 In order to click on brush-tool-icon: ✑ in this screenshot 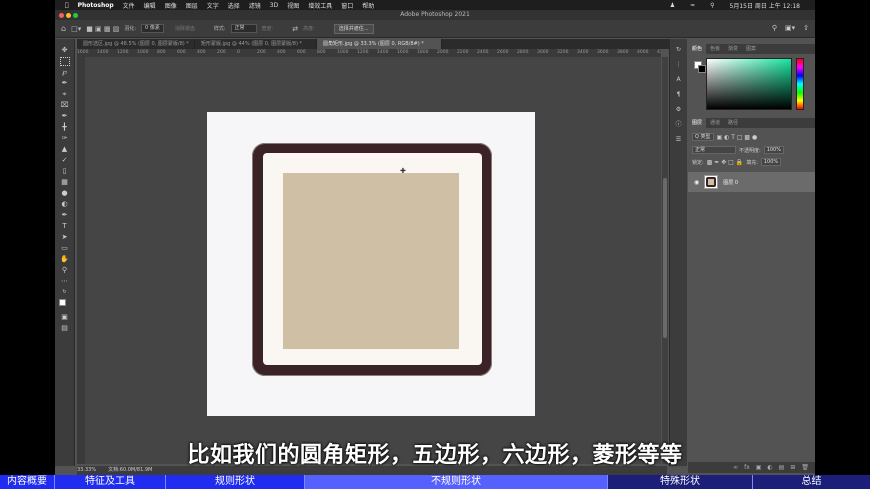, I will do `click(64, 138)`.